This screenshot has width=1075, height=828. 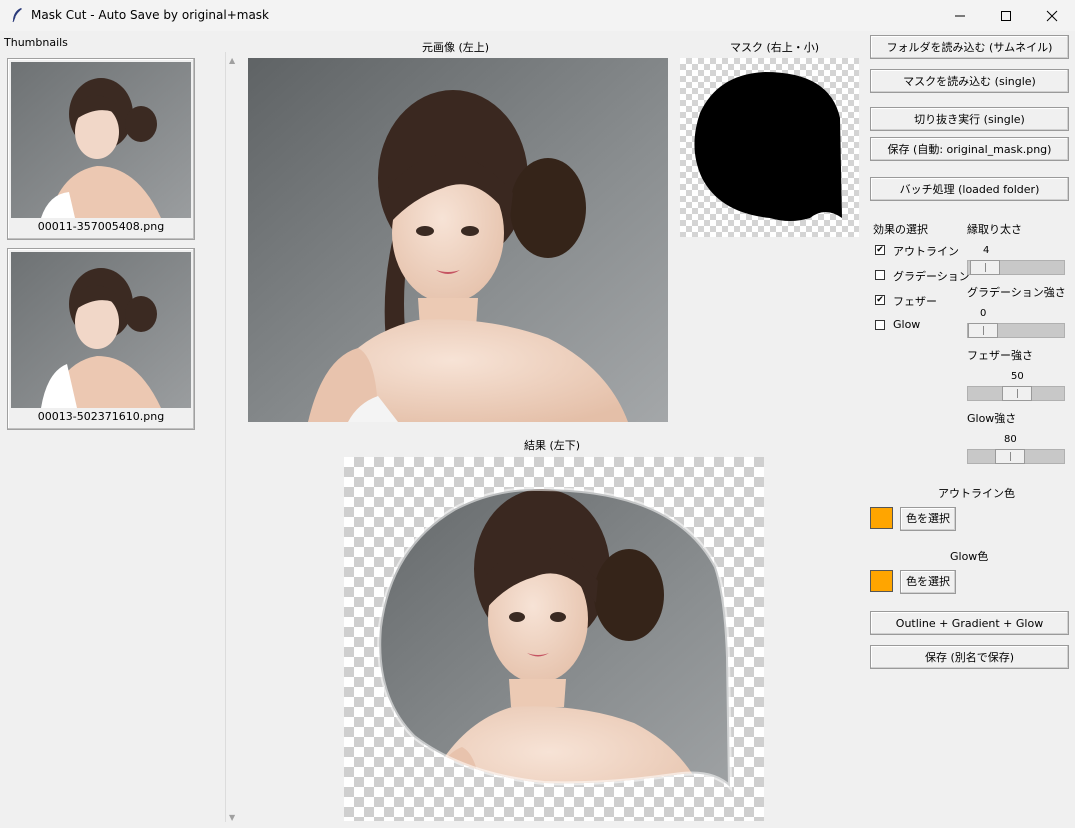 I want to click on feather-strength-label: フェザー強さ, so click(x=1000, y=355).